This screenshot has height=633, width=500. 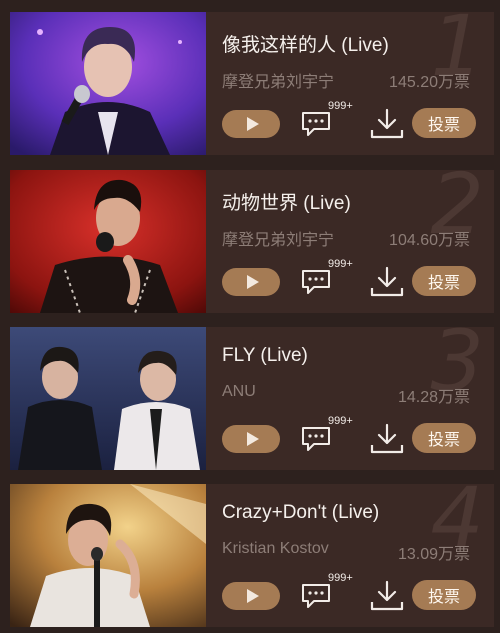 I want to click on song-title: 动物世界 (Live), so click(x=286, y=201).